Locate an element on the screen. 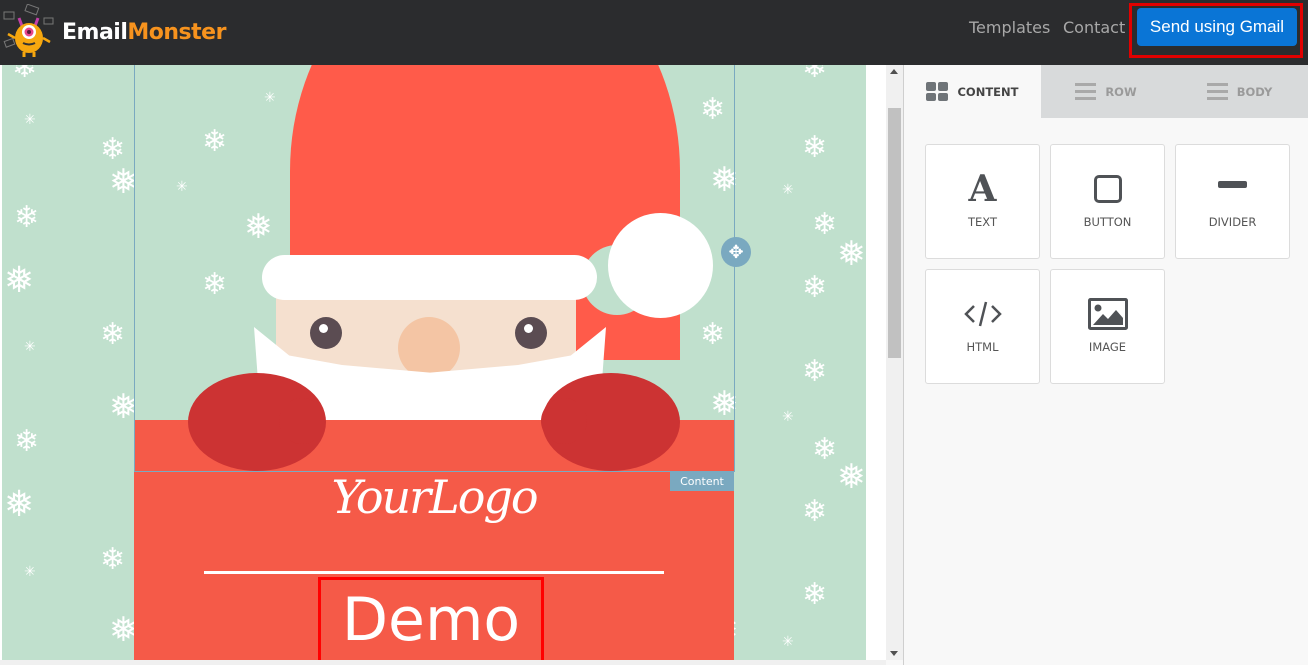  scroll-down-arrow-icon is located at coordinates (894, 653).